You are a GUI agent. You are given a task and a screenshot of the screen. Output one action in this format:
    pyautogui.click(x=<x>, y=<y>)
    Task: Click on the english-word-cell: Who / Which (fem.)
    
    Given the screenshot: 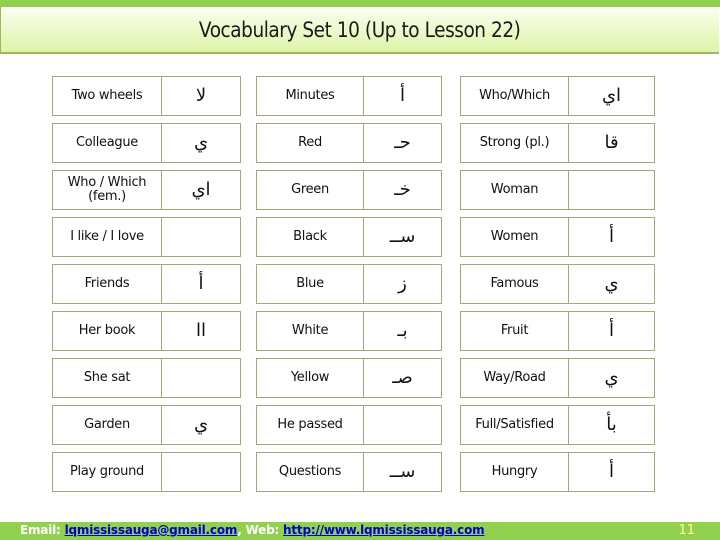 What is the action you would take?
    pyautogui.click(x=107, y=190)
    